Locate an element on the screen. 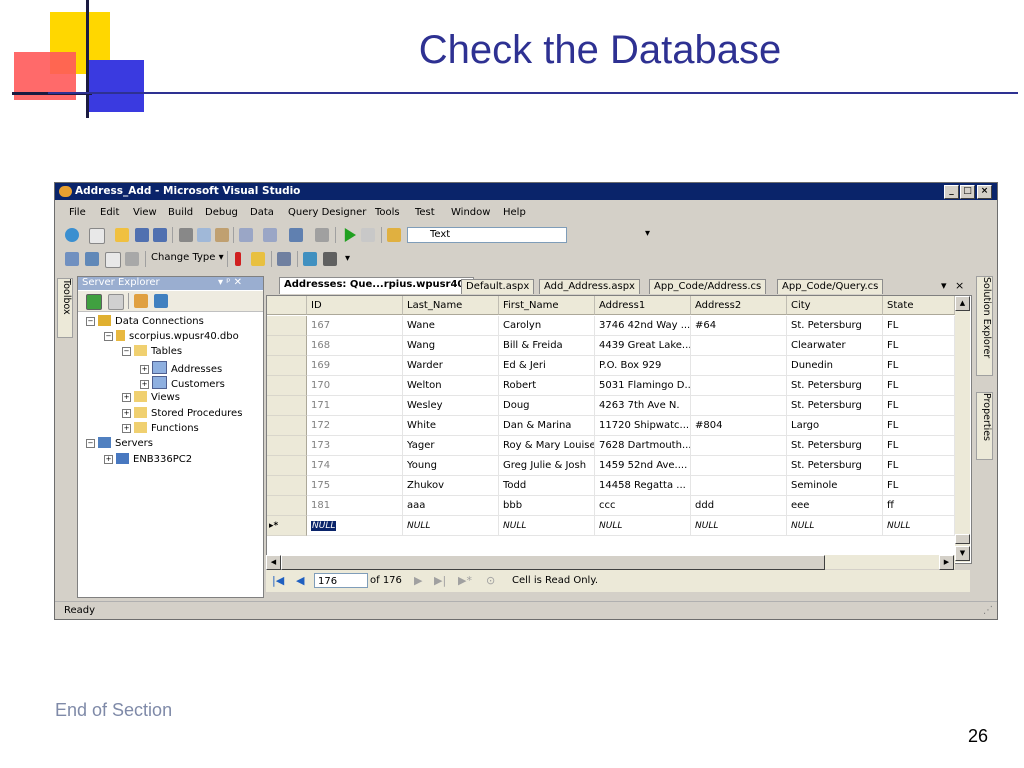 The width and height of the screenshot is (1024, 768). cell-address1: ccc is located at coordinates (643, 506).